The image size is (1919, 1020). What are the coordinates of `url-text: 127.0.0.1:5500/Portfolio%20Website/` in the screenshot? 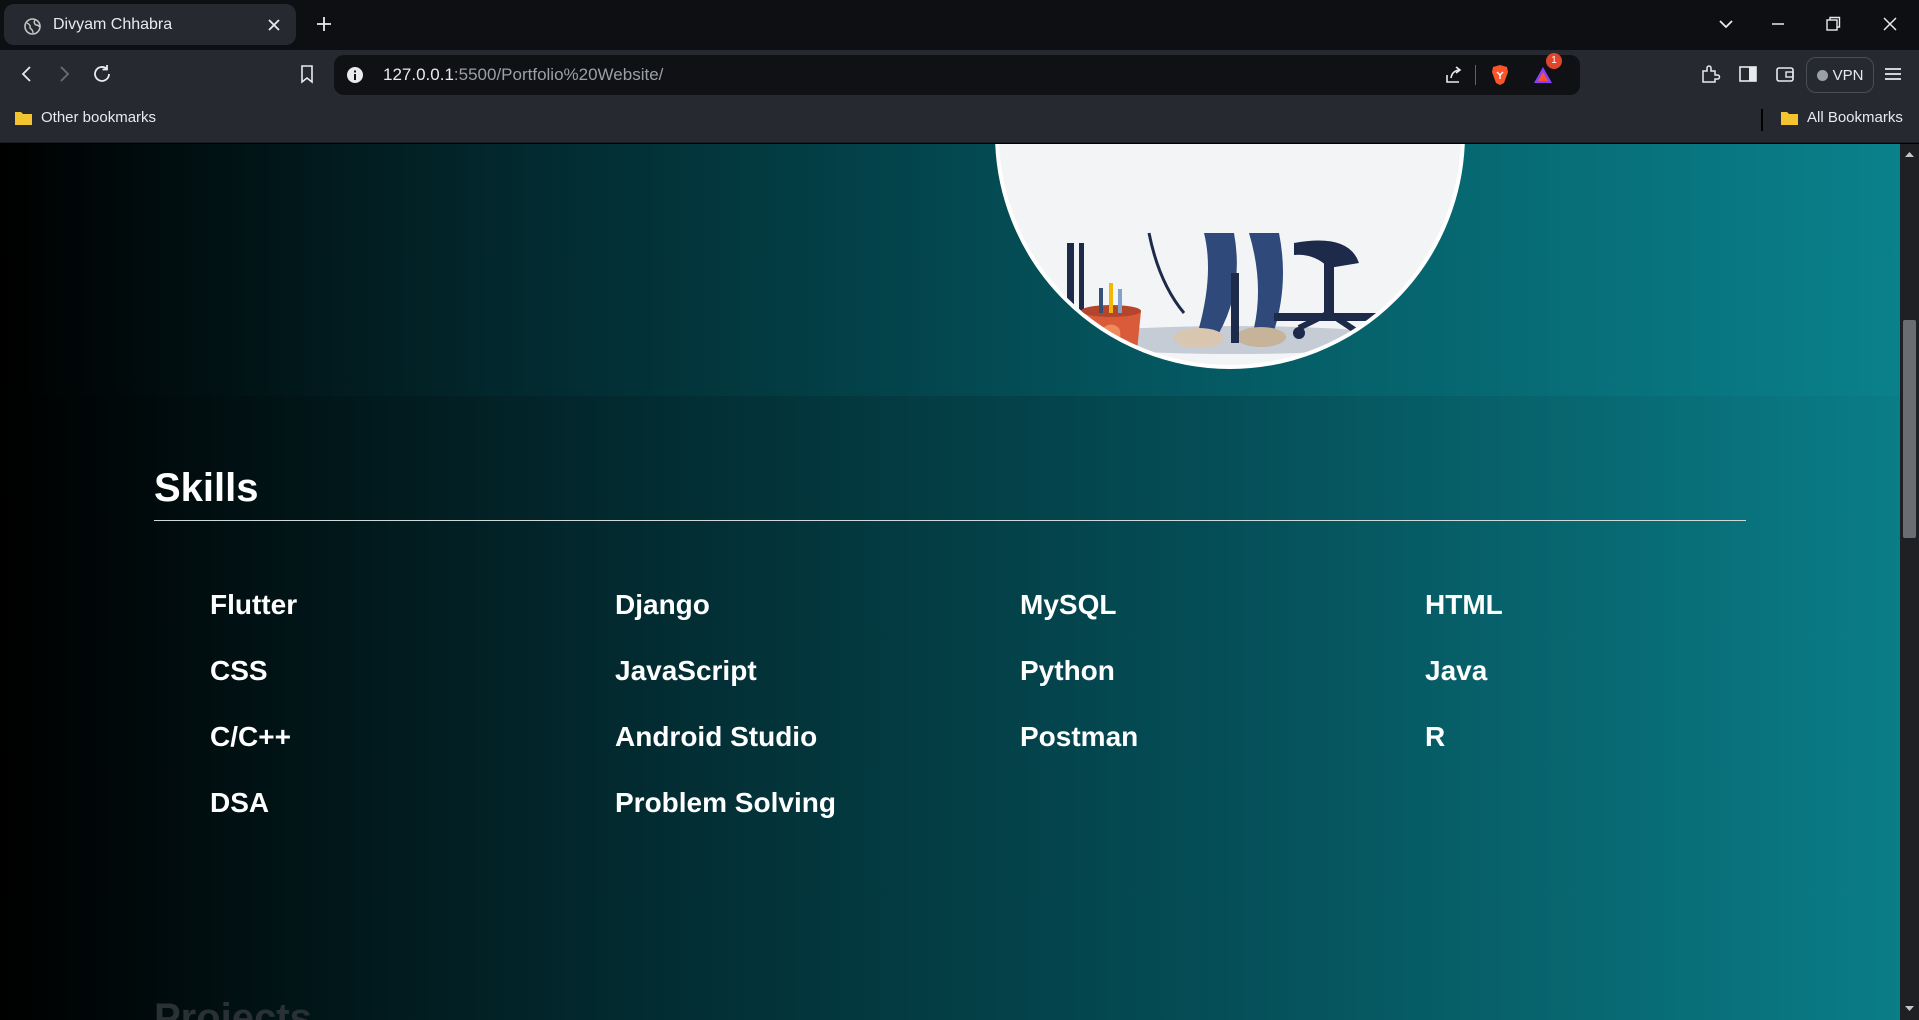 It's located at (523, 75).